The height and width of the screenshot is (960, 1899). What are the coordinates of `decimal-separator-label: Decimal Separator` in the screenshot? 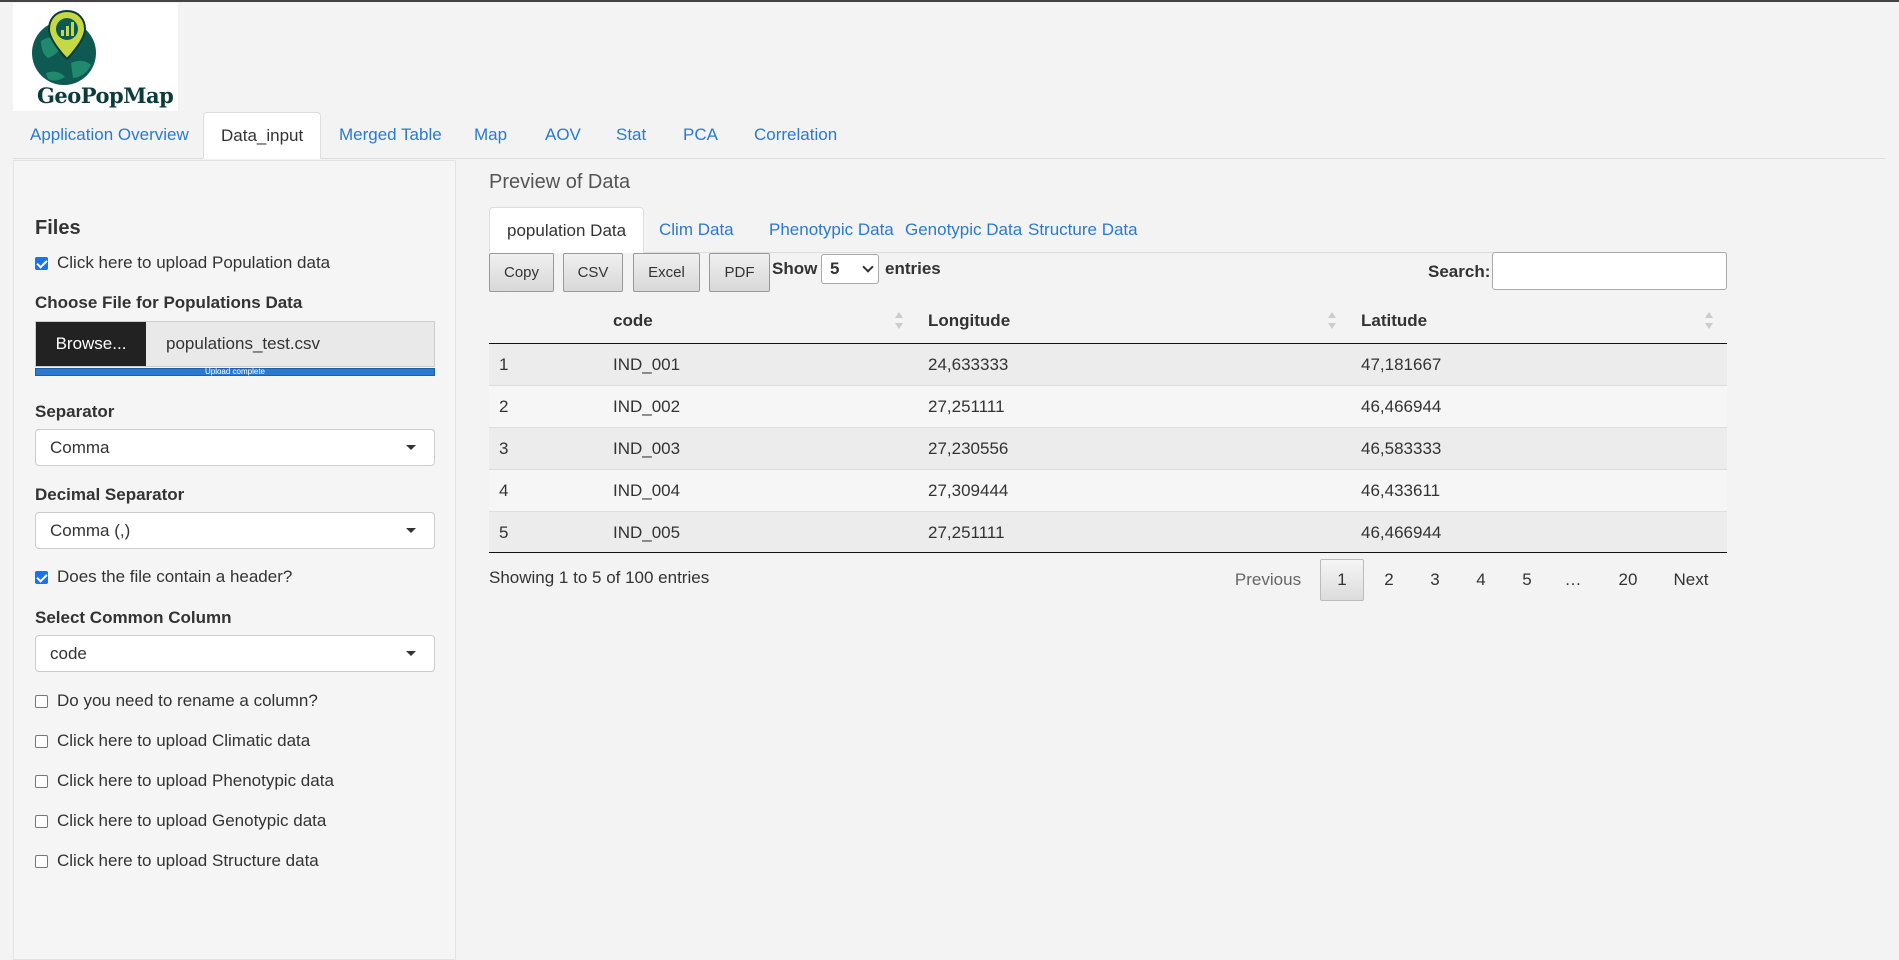 It's located at (110, 494).